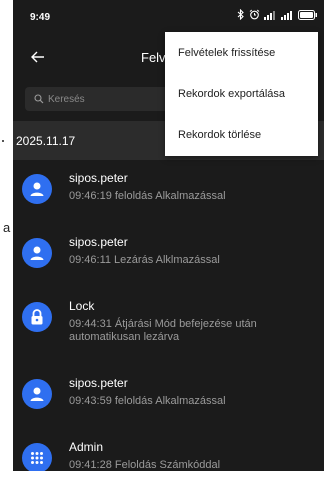 The image size is (329, 484). Describe the element at coordinates (40, 17) in the screenshot. I see `status-time: 9:49` at that location.